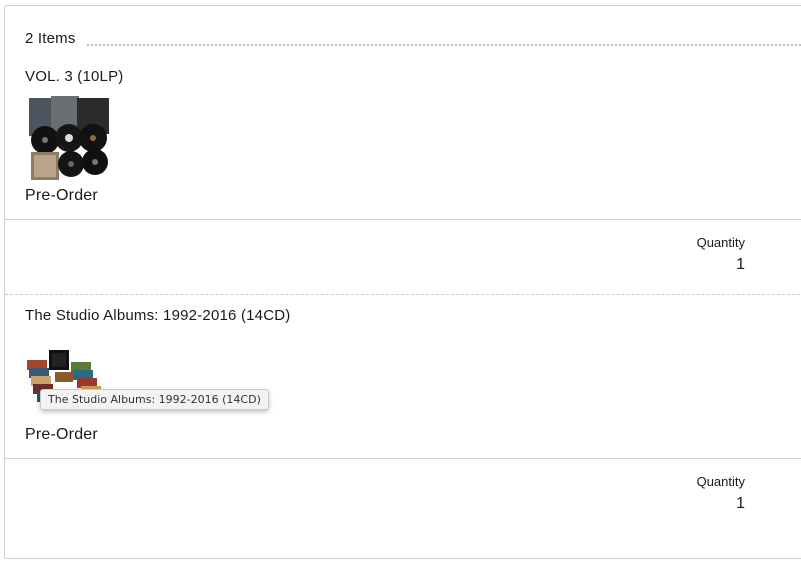 The width and height of the screenshot is (801, 568). What do you see at coordinates (74, 76) in the screenshot?
I see `item-title: VOL. 3 (10LP)` at bounding box center [74, 76].